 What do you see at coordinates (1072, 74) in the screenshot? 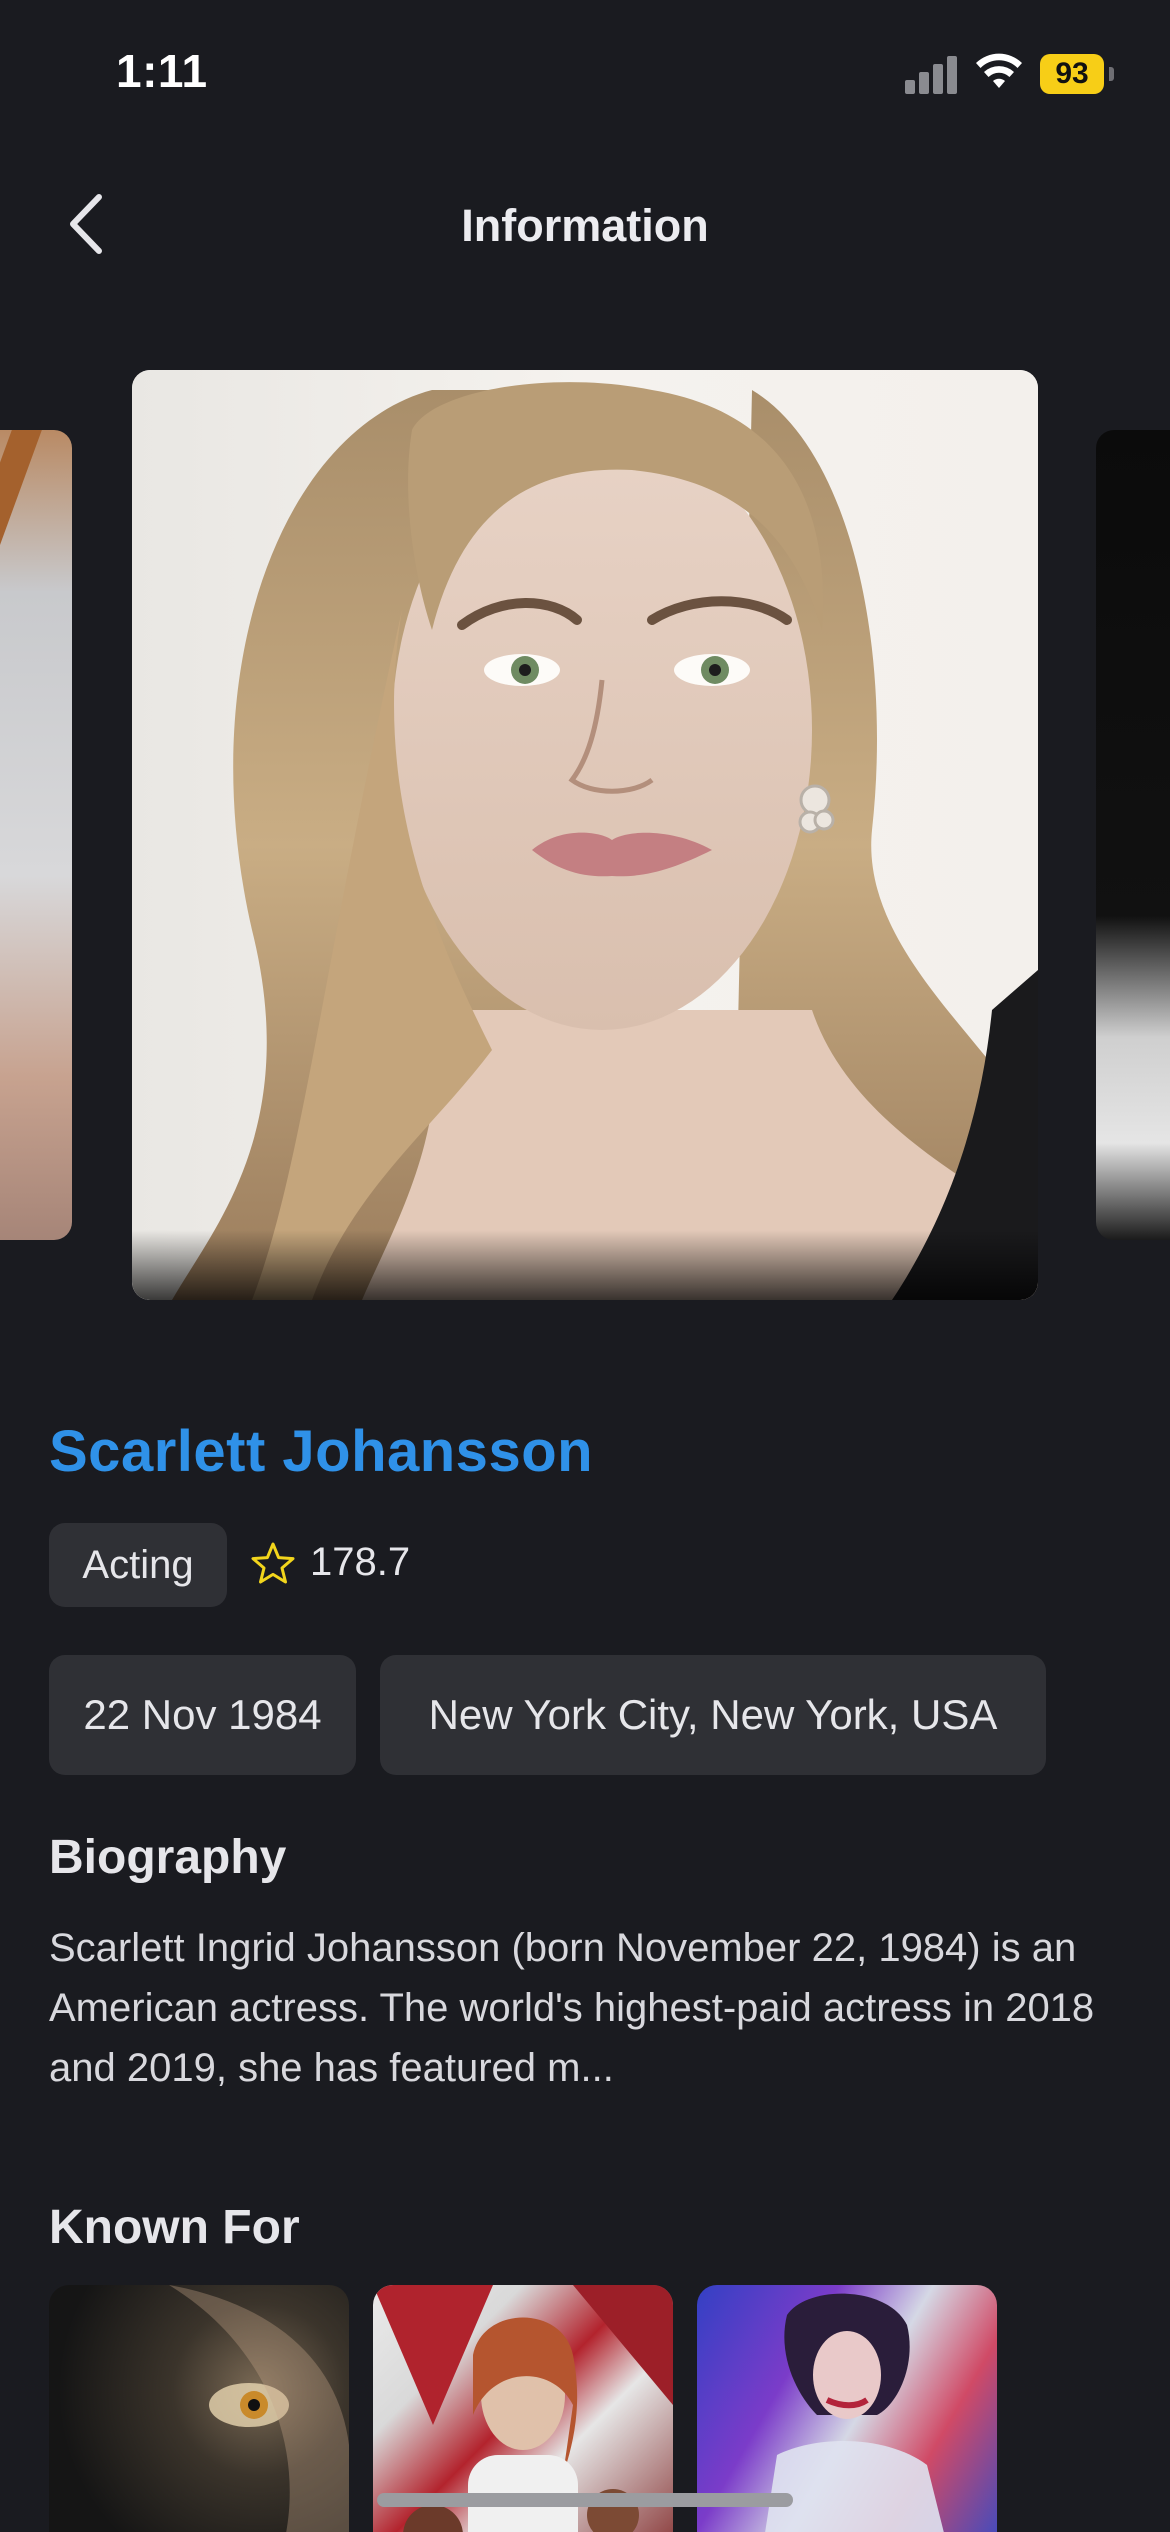
I see `battery-level: 93` at bounding box center [1072, 74].